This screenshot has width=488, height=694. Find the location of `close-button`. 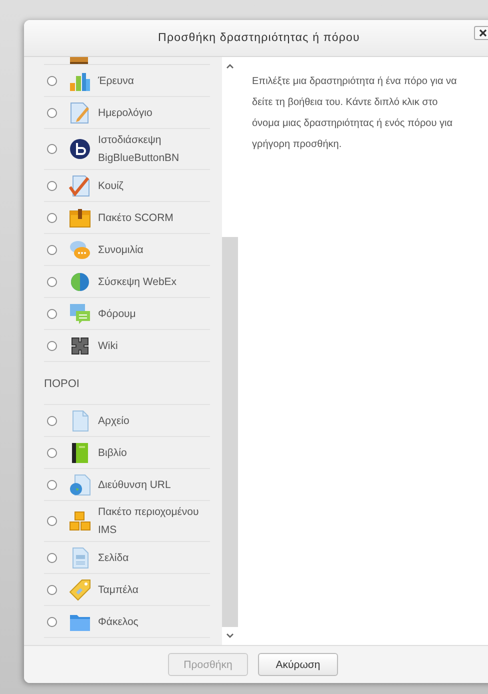

close-button is located at coordinates (481, 33).